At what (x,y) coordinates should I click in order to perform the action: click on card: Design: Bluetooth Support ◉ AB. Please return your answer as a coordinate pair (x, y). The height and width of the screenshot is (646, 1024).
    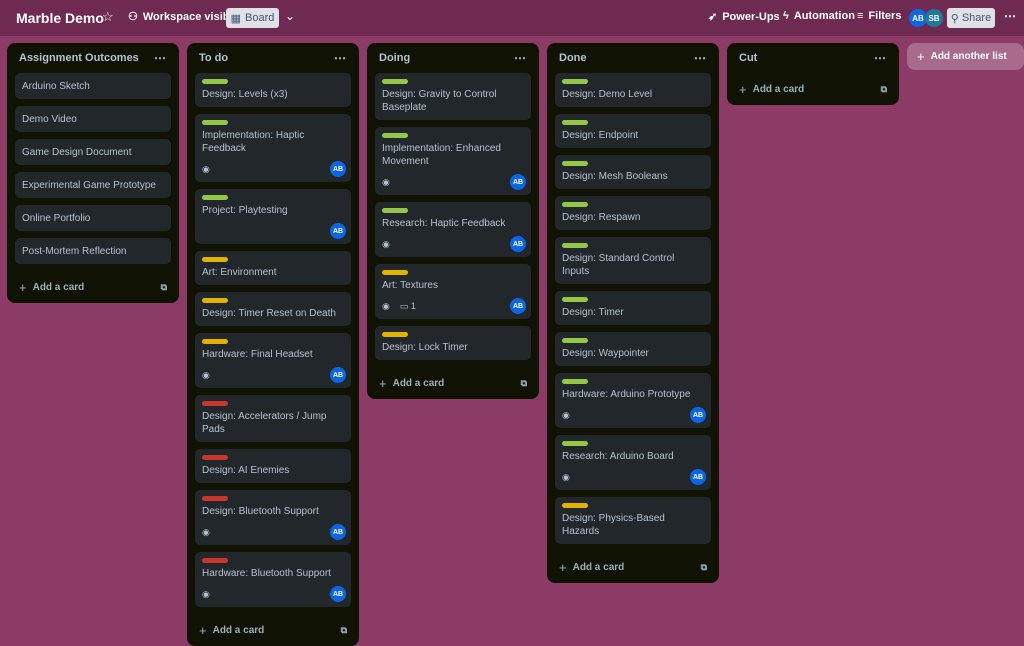
    Looking at the image, I should click on (273, 517).